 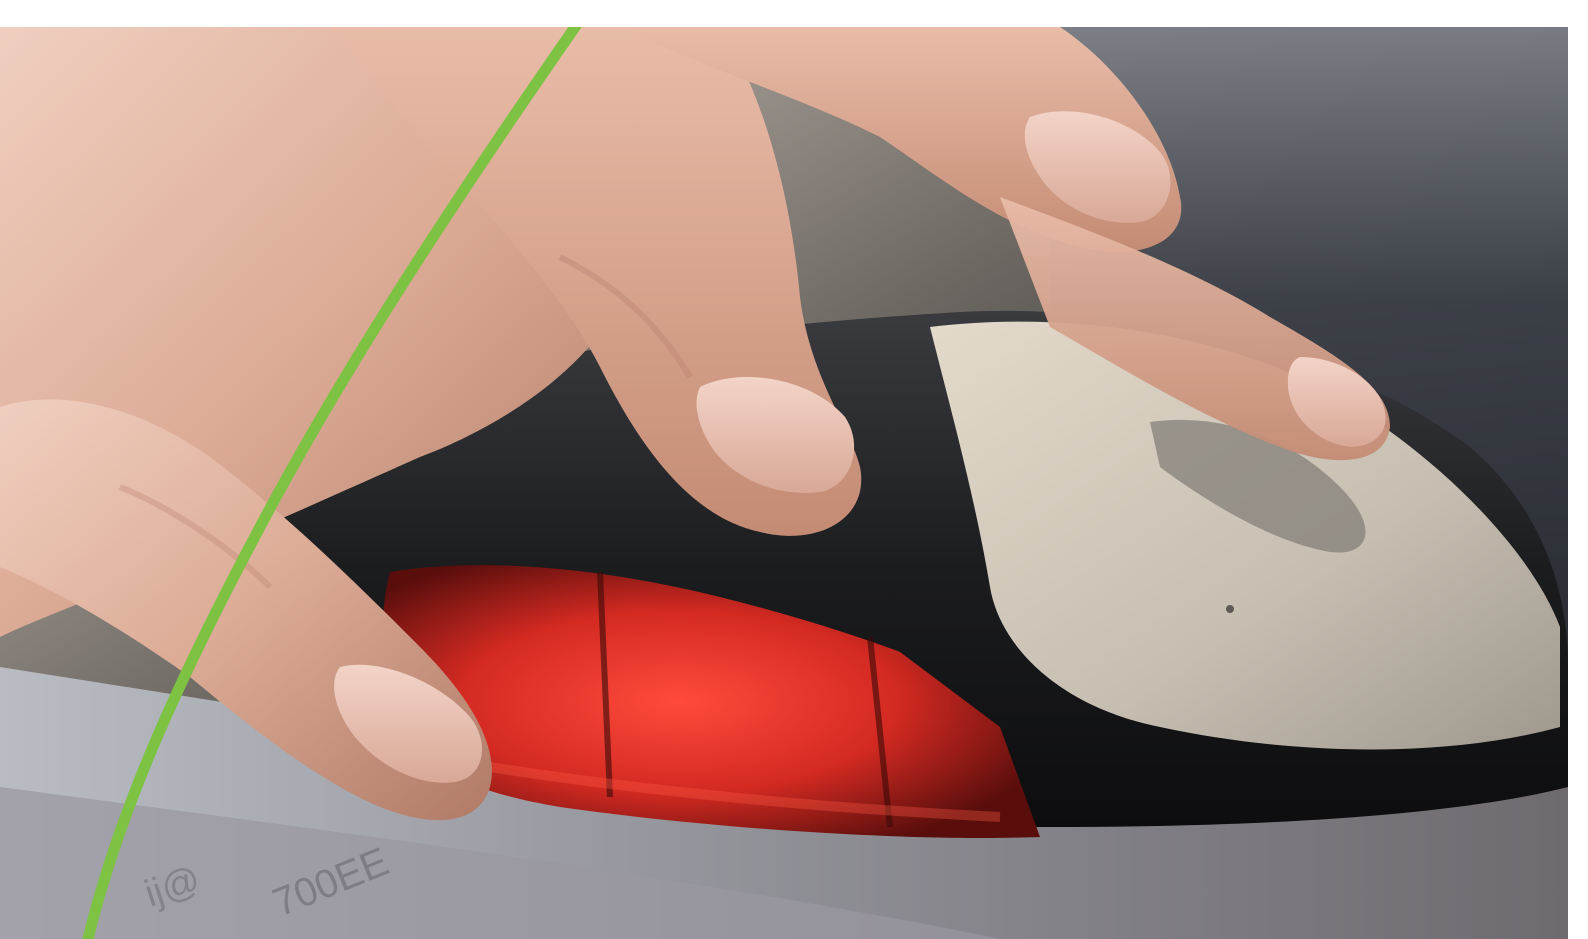 I want to click on right-margin, so click(x=1578, y=469).